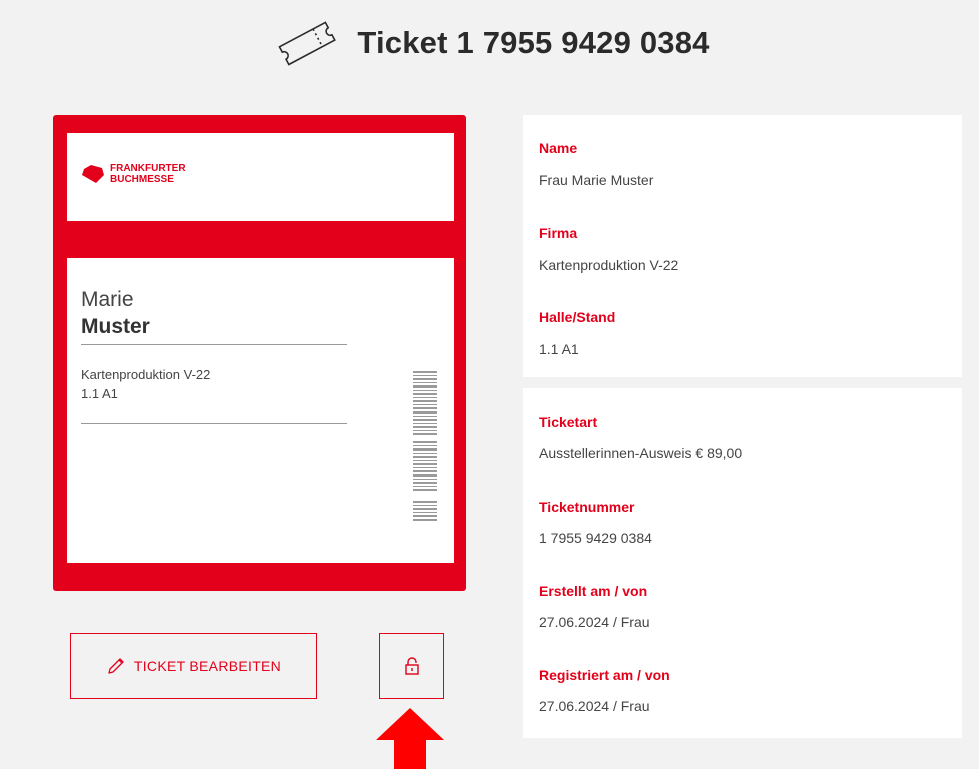 This screenshot has width=979, height=769. I want to click on fbm-logo: FRANKFURTER BUCHMESSE, so click(134, 174).